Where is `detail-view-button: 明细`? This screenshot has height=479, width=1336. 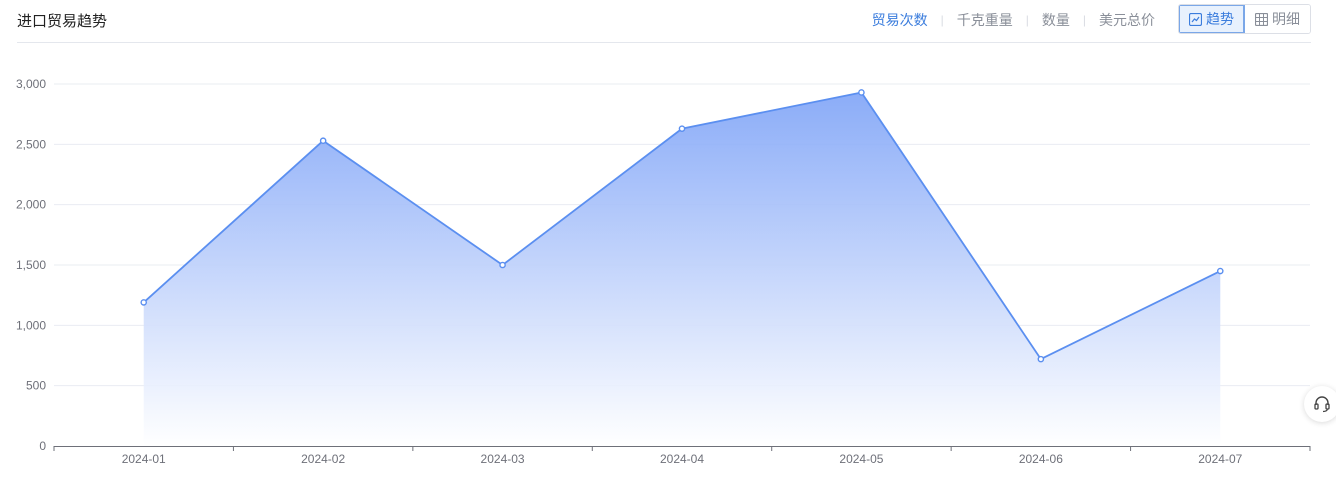 detail-view-button: 明细 is located at coordinates (1277, 19).